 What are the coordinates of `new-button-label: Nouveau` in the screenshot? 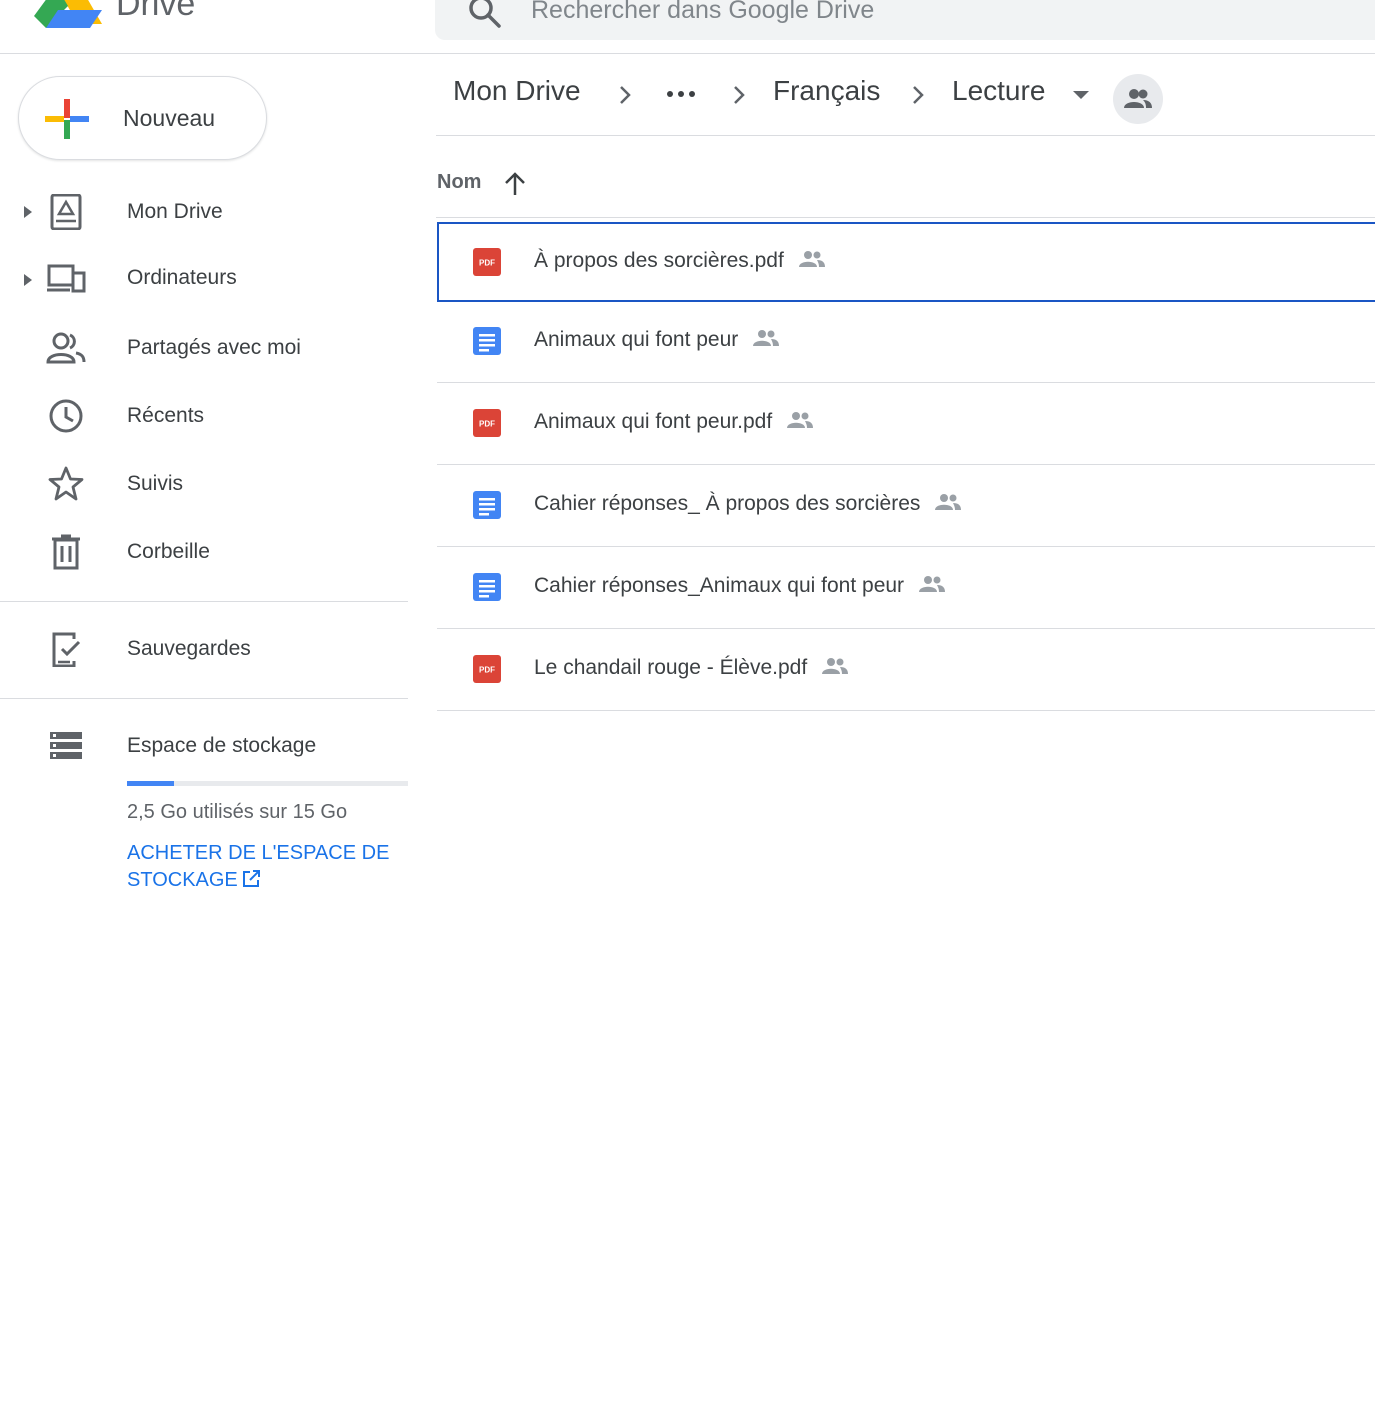 It's located at (169, 118).